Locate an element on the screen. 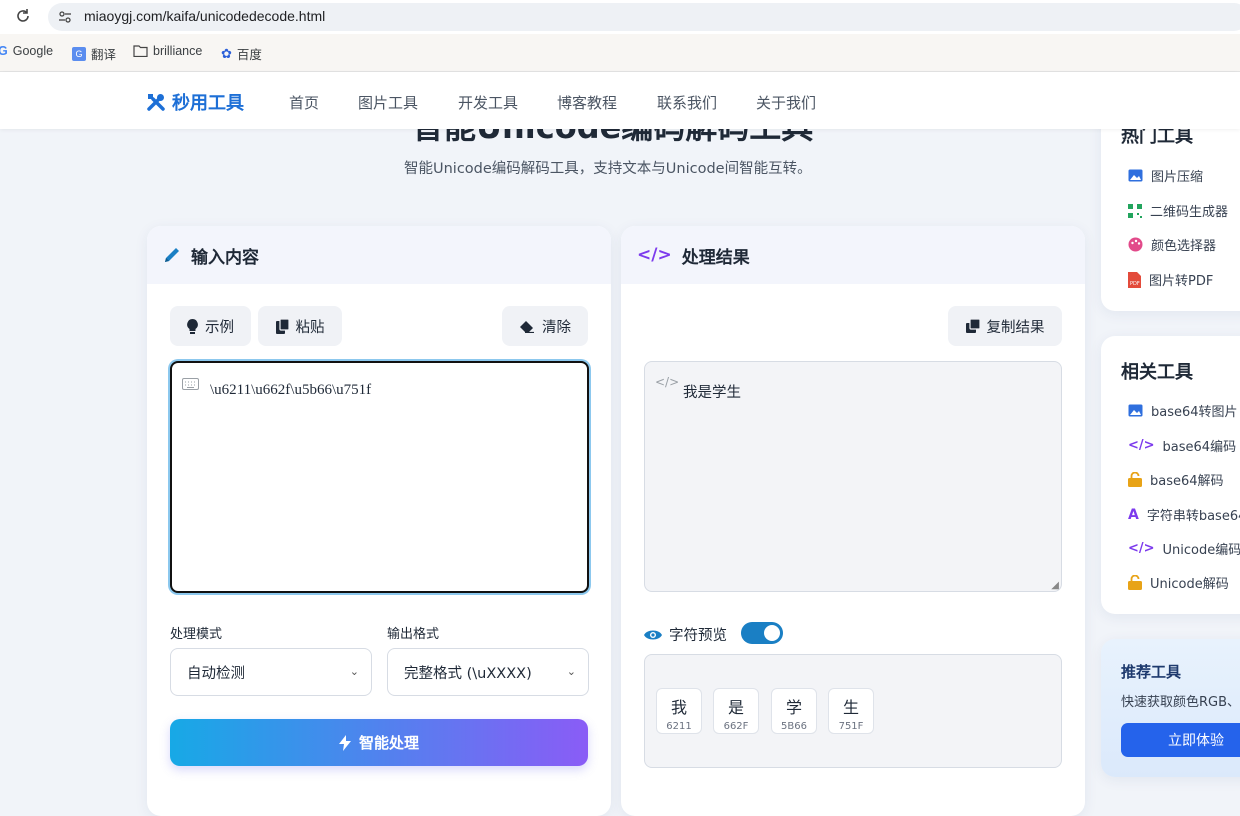 The width and height of the screenshot is (1240, 816). recommend-card: 推荐工具 快速获取颜色RGB、HEX 立即体验 is located at coordinates (1170, 708).